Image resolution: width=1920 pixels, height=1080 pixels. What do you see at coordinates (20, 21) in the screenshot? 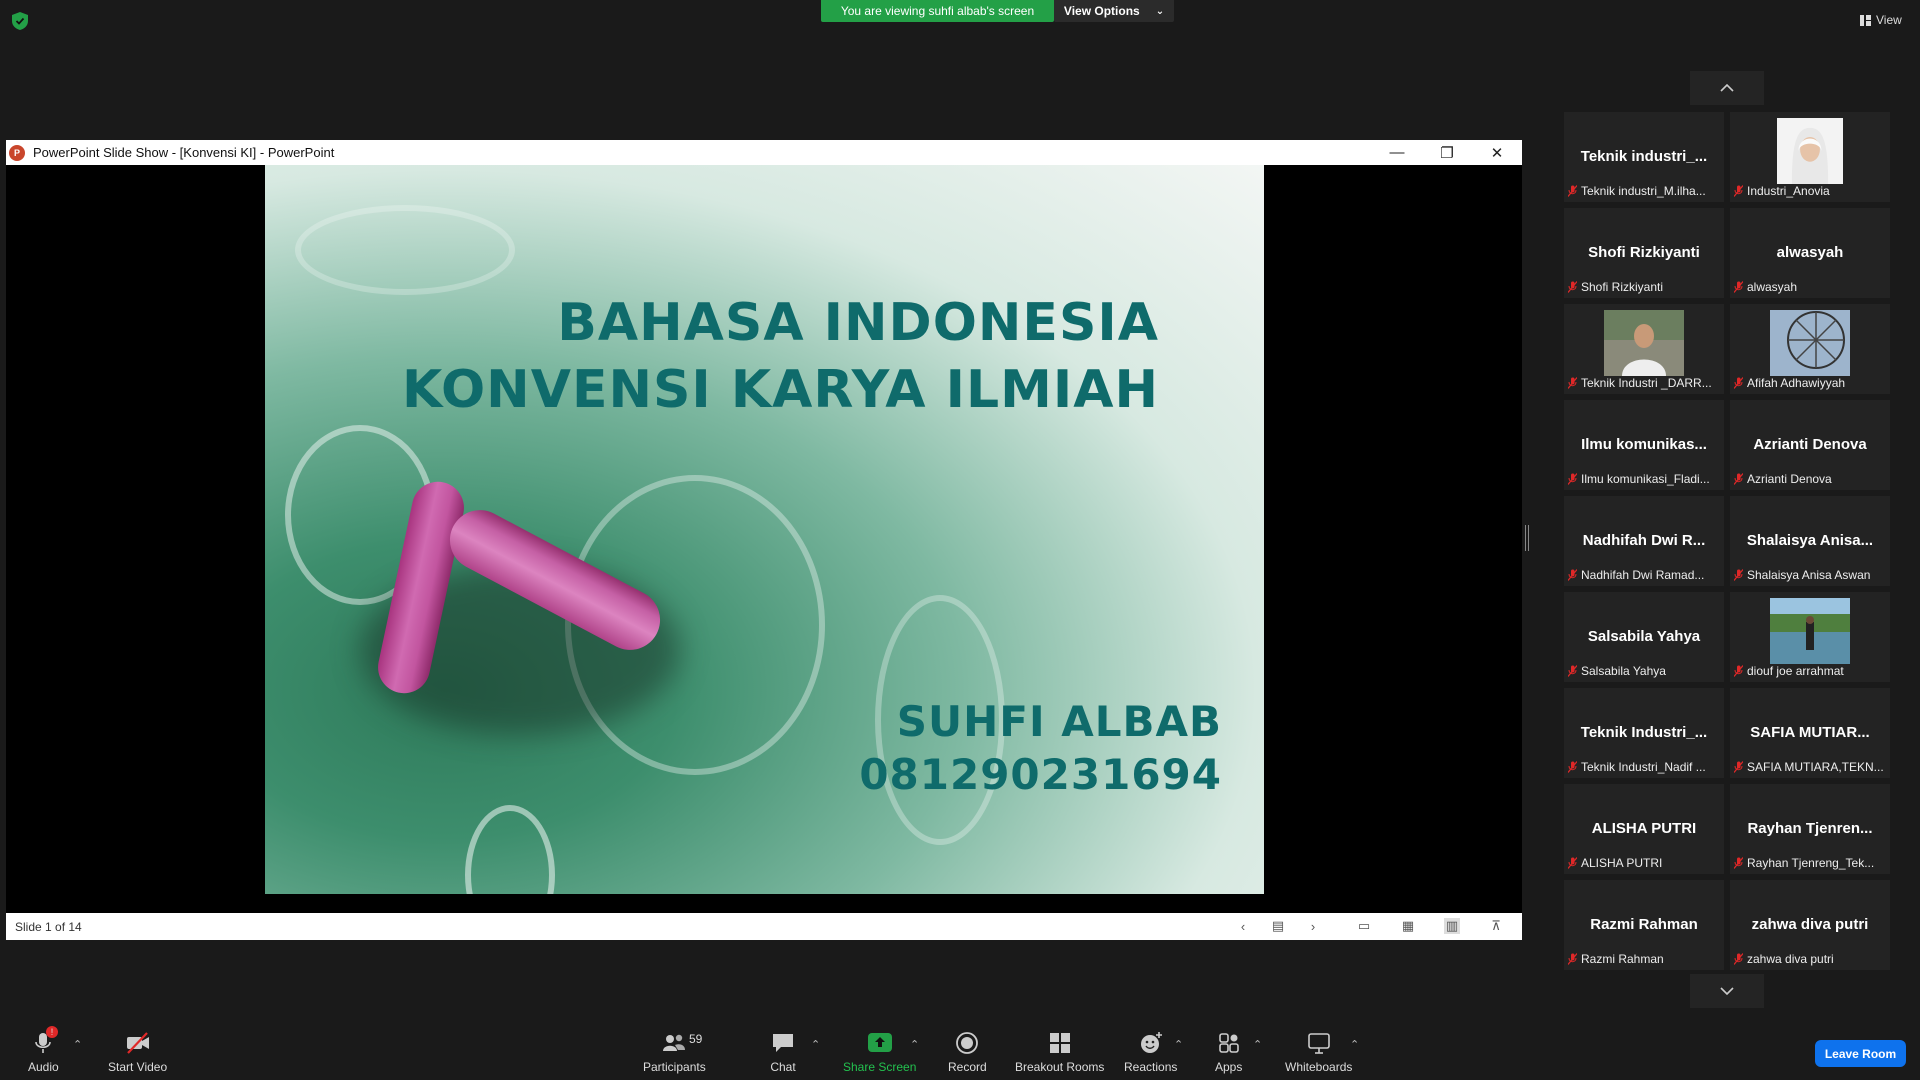
I see `security-shield-icon` at bounding box center [20, 21].